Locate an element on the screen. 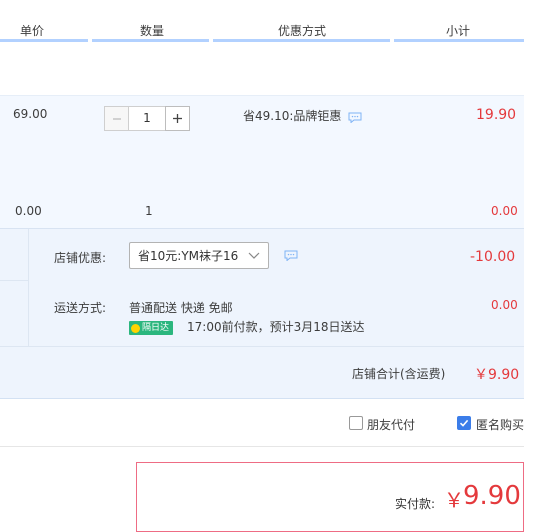 The width and height of the screenshot is (541, 532). friend-pay-checkbox is located at coordinates (356, 423).